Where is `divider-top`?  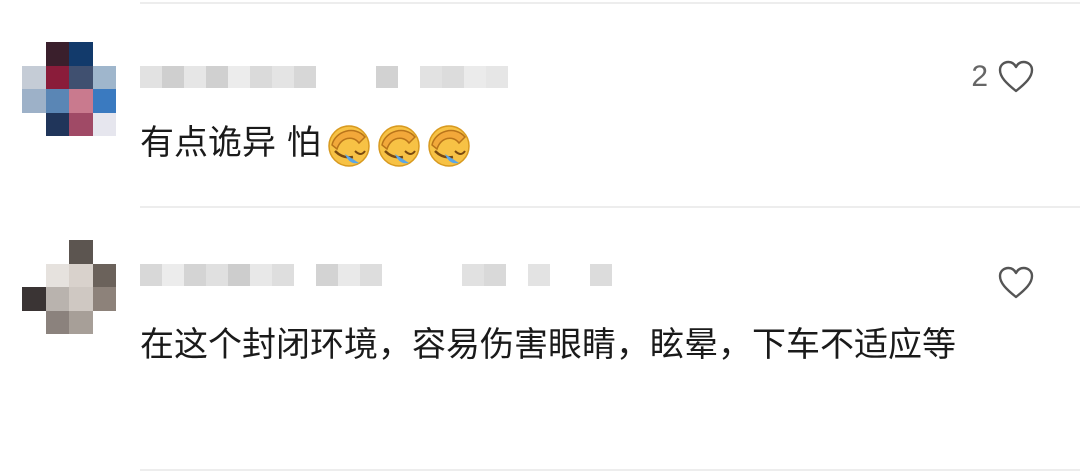 divider-top is located at coordinates (610, 3).